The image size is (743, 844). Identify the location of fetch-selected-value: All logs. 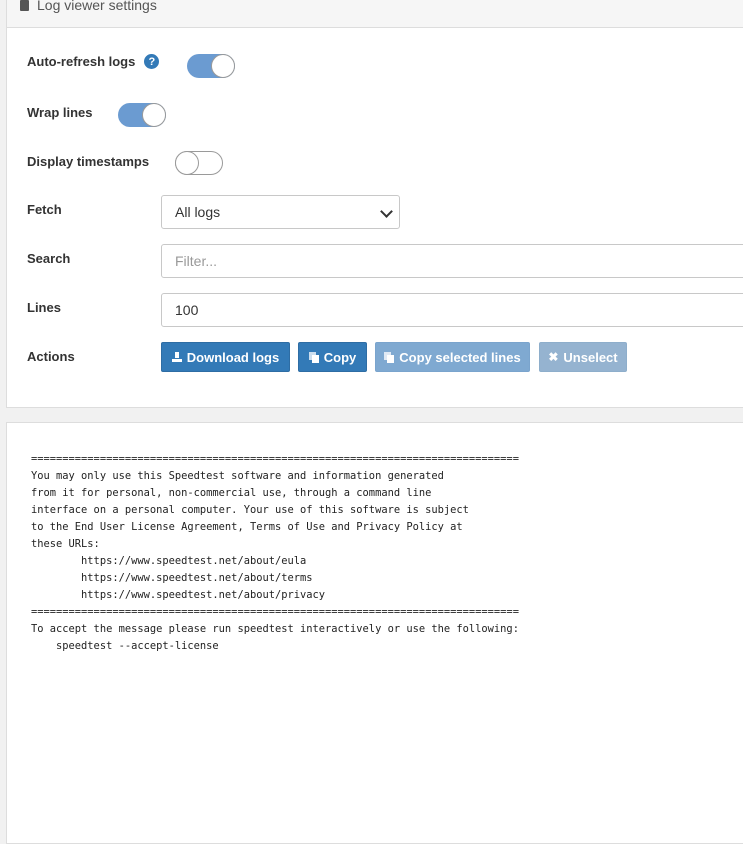
(198, 212).